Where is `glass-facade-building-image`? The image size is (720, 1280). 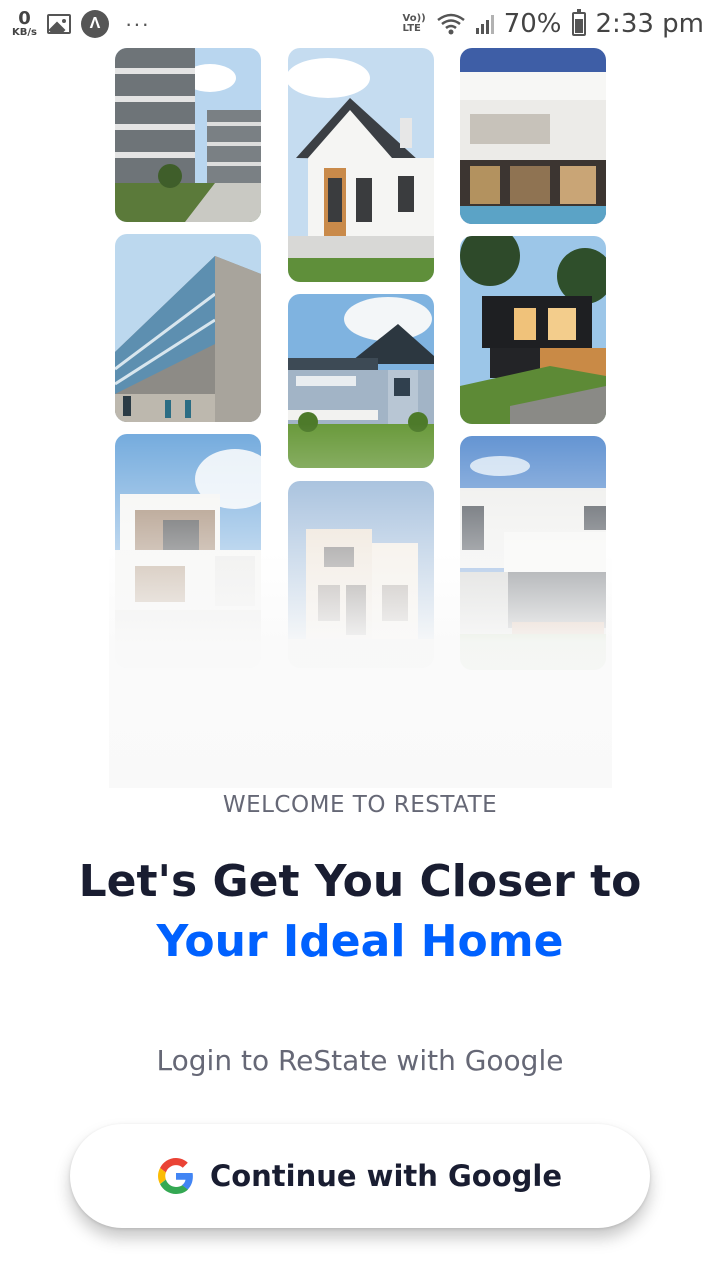
glass-facade-building-image is located at coordinates (188, 328).